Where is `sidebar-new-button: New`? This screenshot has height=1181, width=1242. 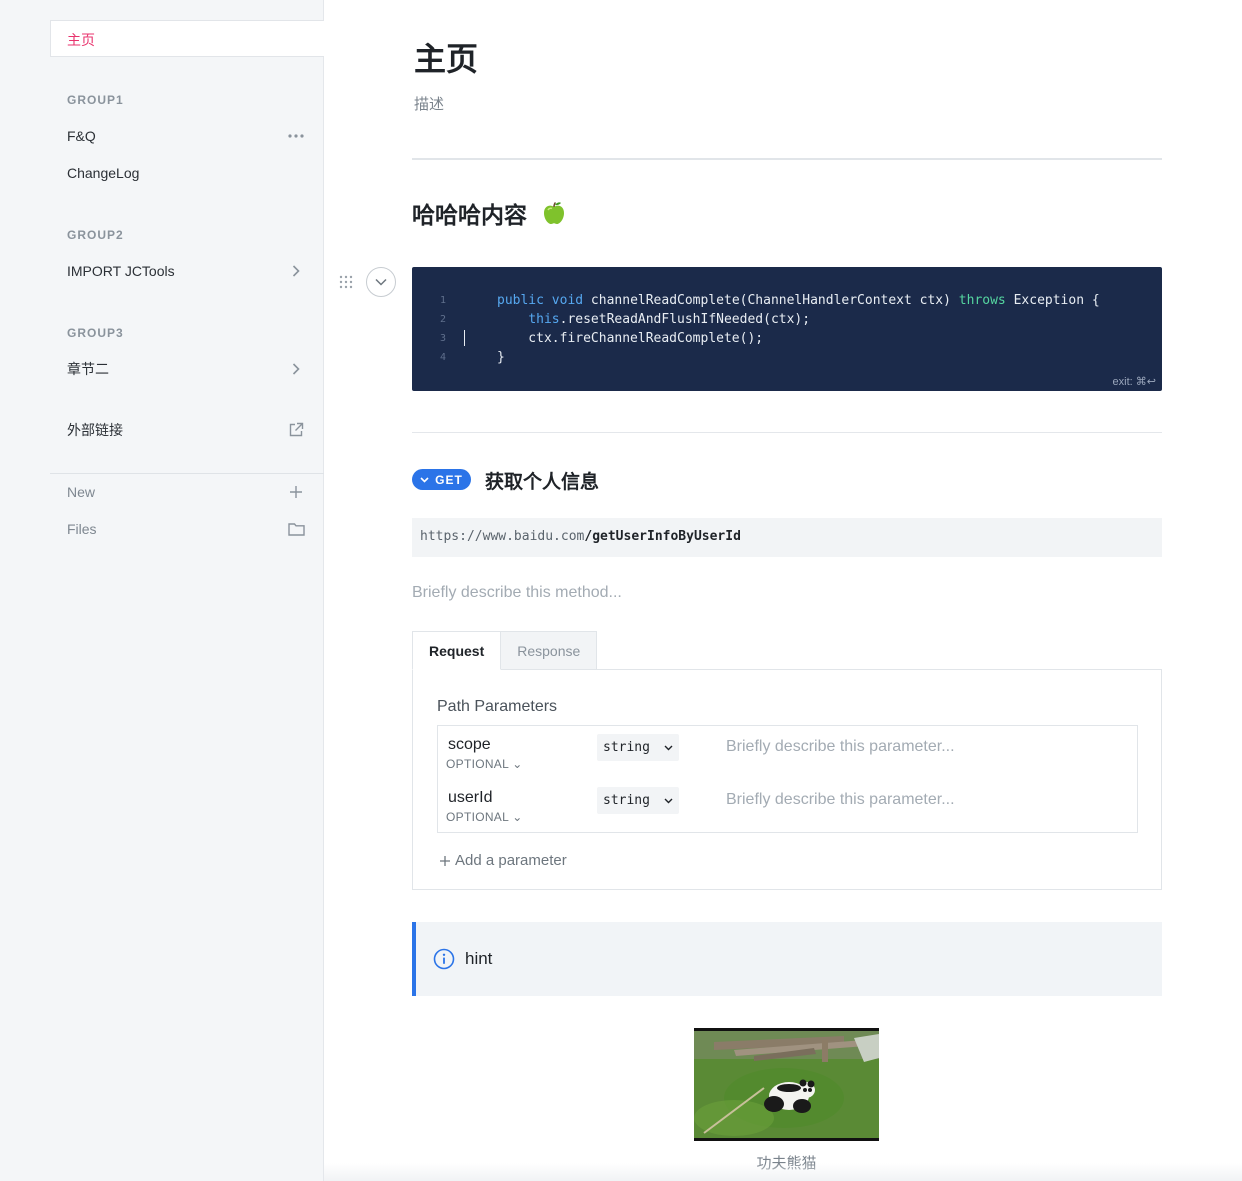 sidebar-new-button: New is located at coordinates (178, 492).